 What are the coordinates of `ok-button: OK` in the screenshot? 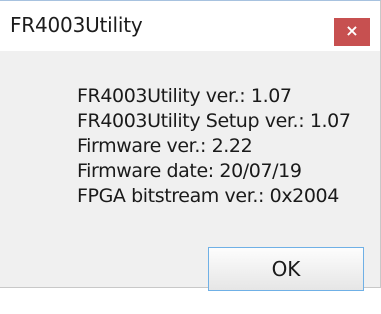 It's located at (286, 269).